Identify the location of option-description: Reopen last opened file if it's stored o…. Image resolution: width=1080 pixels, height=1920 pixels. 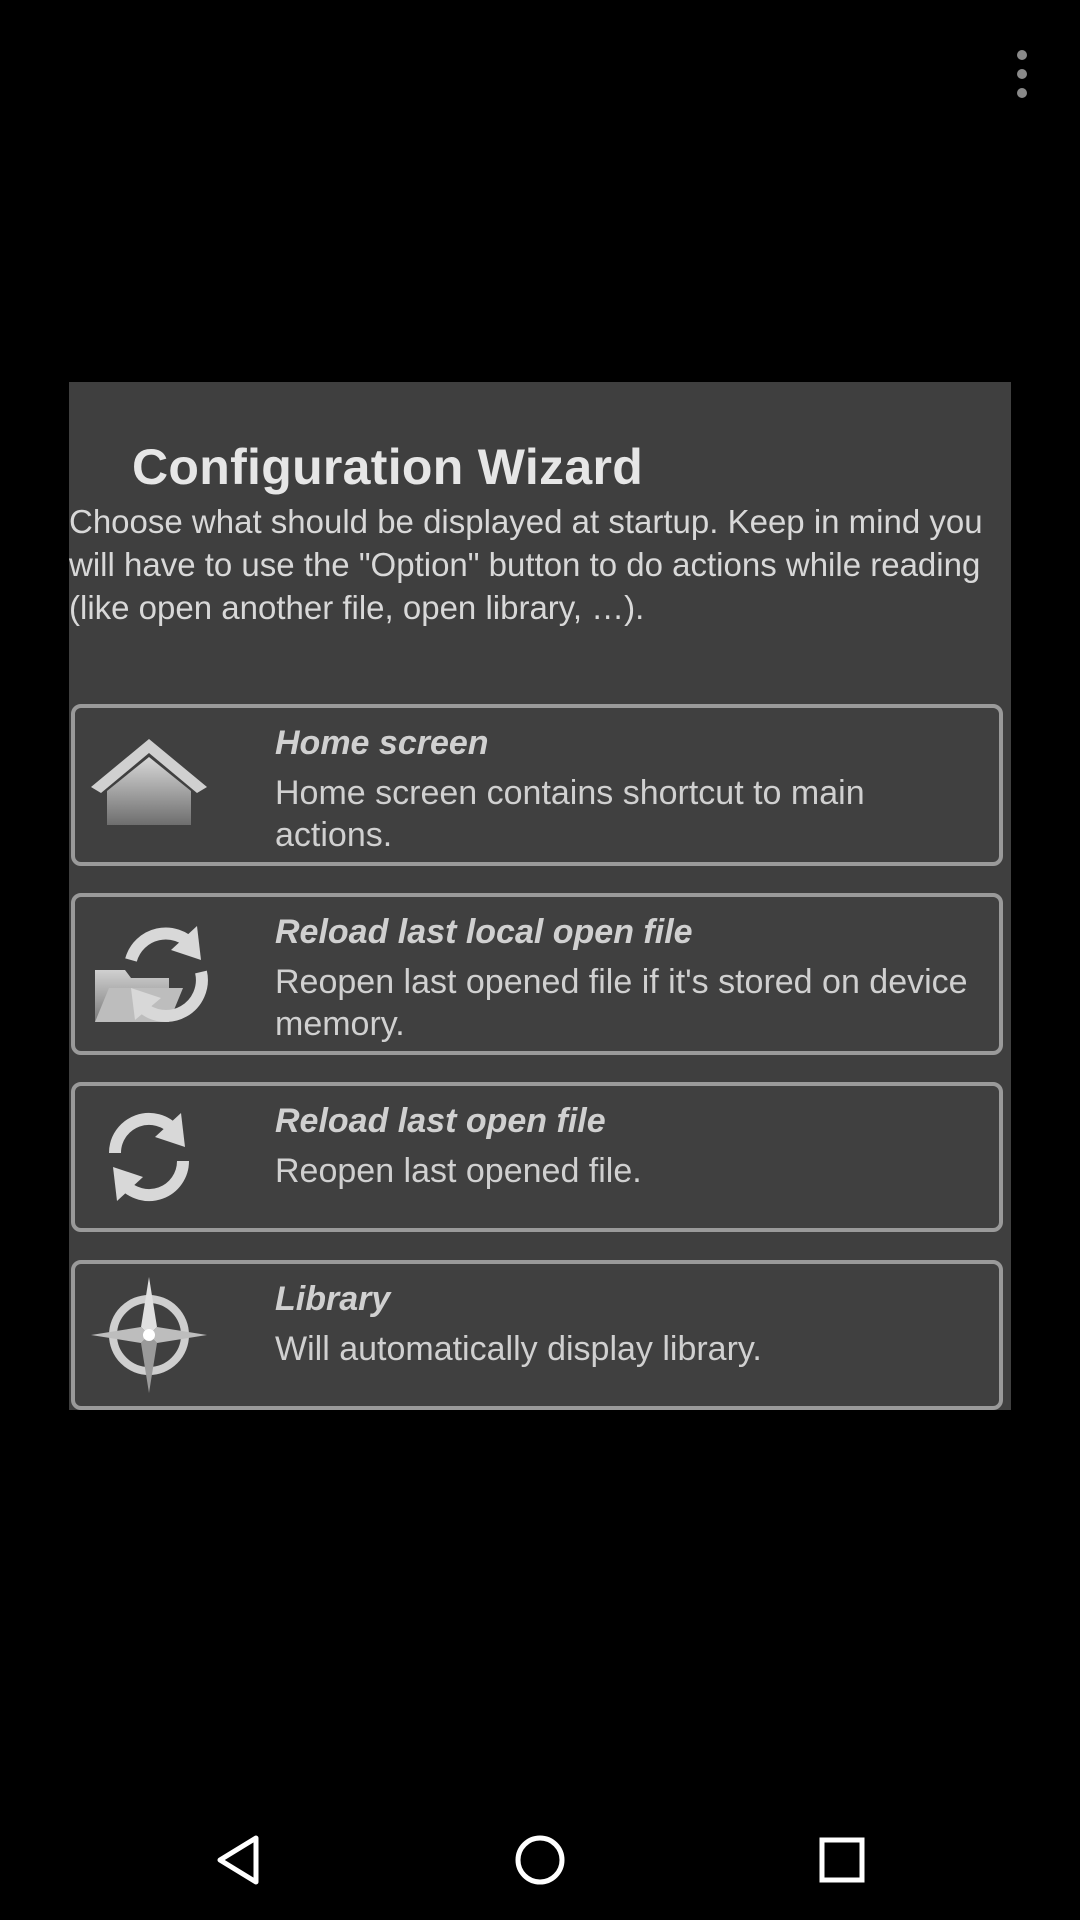
(621, 1003).